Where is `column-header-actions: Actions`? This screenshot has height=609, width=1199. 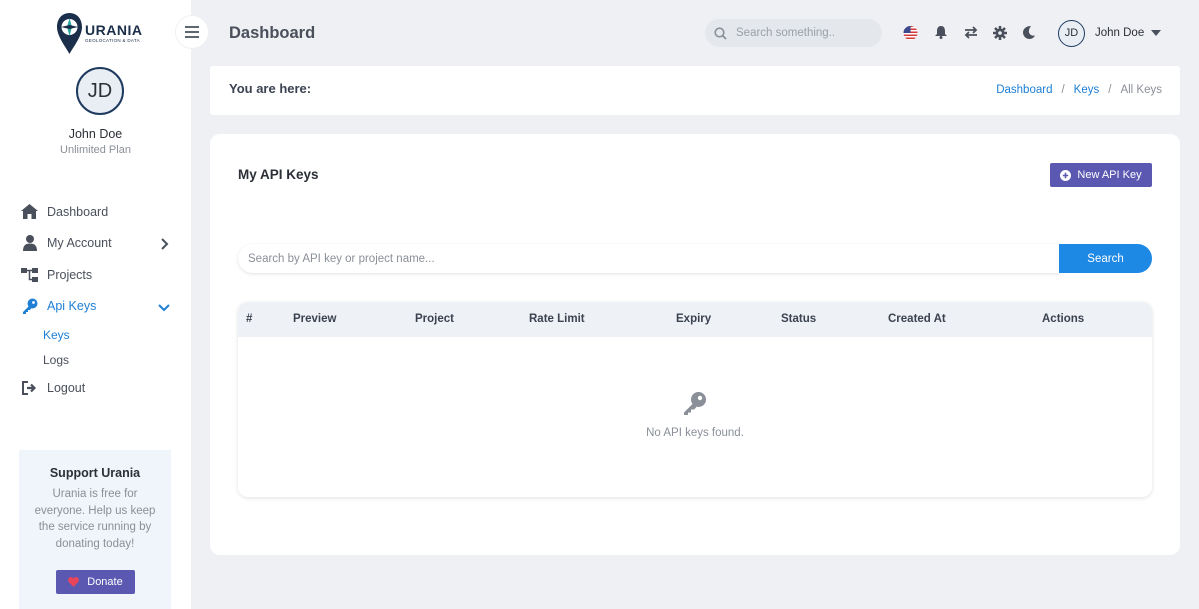
column-header-actions: Actions is located at coordinates (1063, 319).